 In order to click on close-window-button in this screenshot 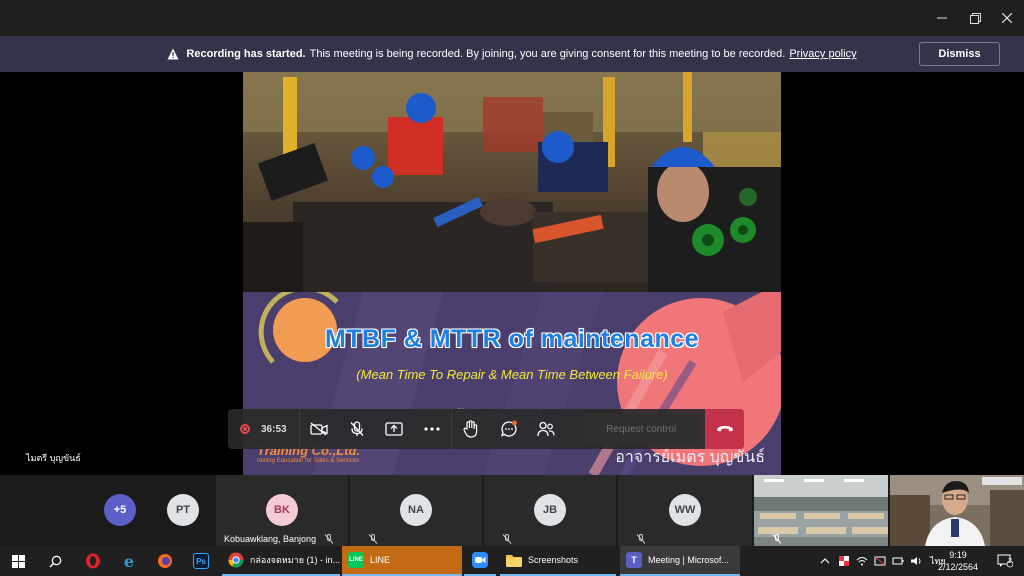, I will do `click(1007, 18)`.